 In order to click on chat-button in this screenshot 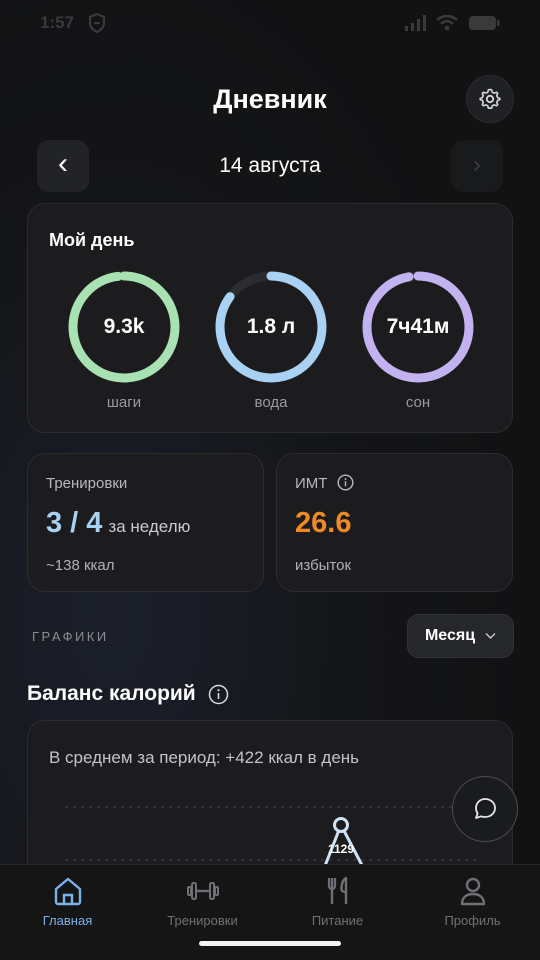, I will do `click(485, 809)`.